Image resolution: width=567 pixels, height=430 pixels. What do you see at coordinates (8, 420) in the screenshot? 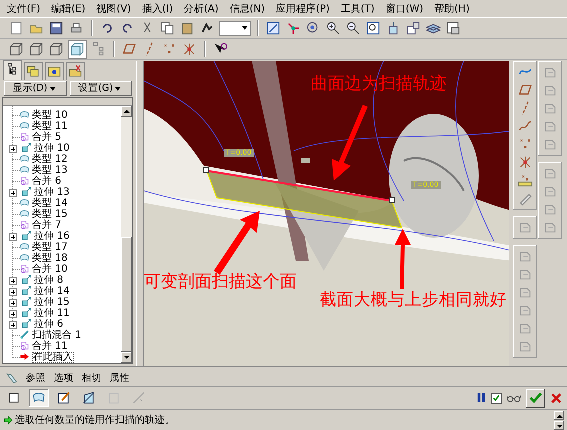
I see `arrow-icon` at bounding box center [8, 420].